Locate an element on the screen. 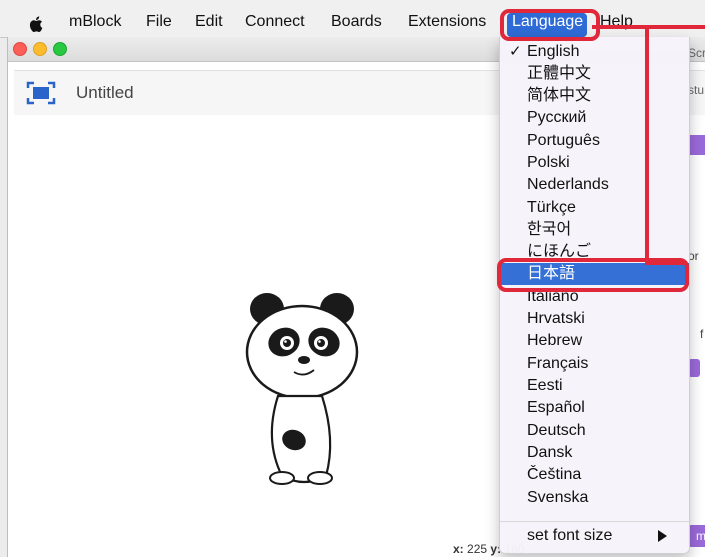 The width and height of the screenshot is (705, 557). menu-boards: Boards is located at coordinates (356, 18).